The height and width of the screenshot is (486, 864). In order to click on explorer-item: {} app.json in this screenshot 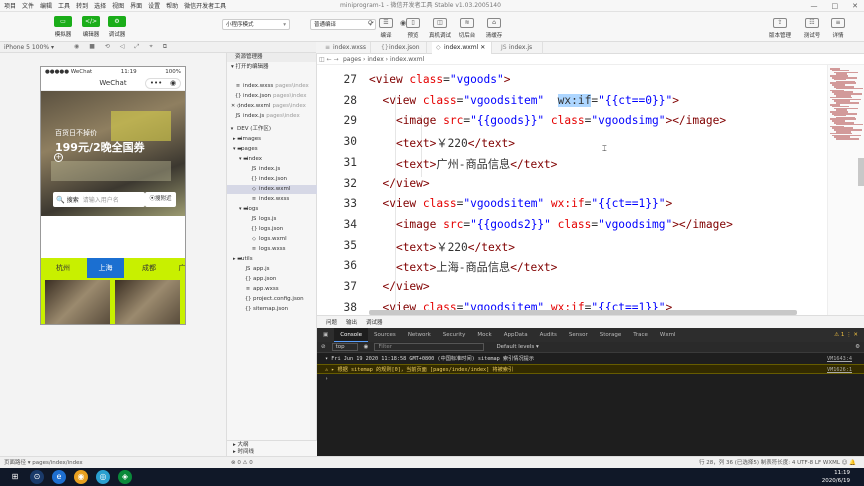, I will do `click(272, 279)`.